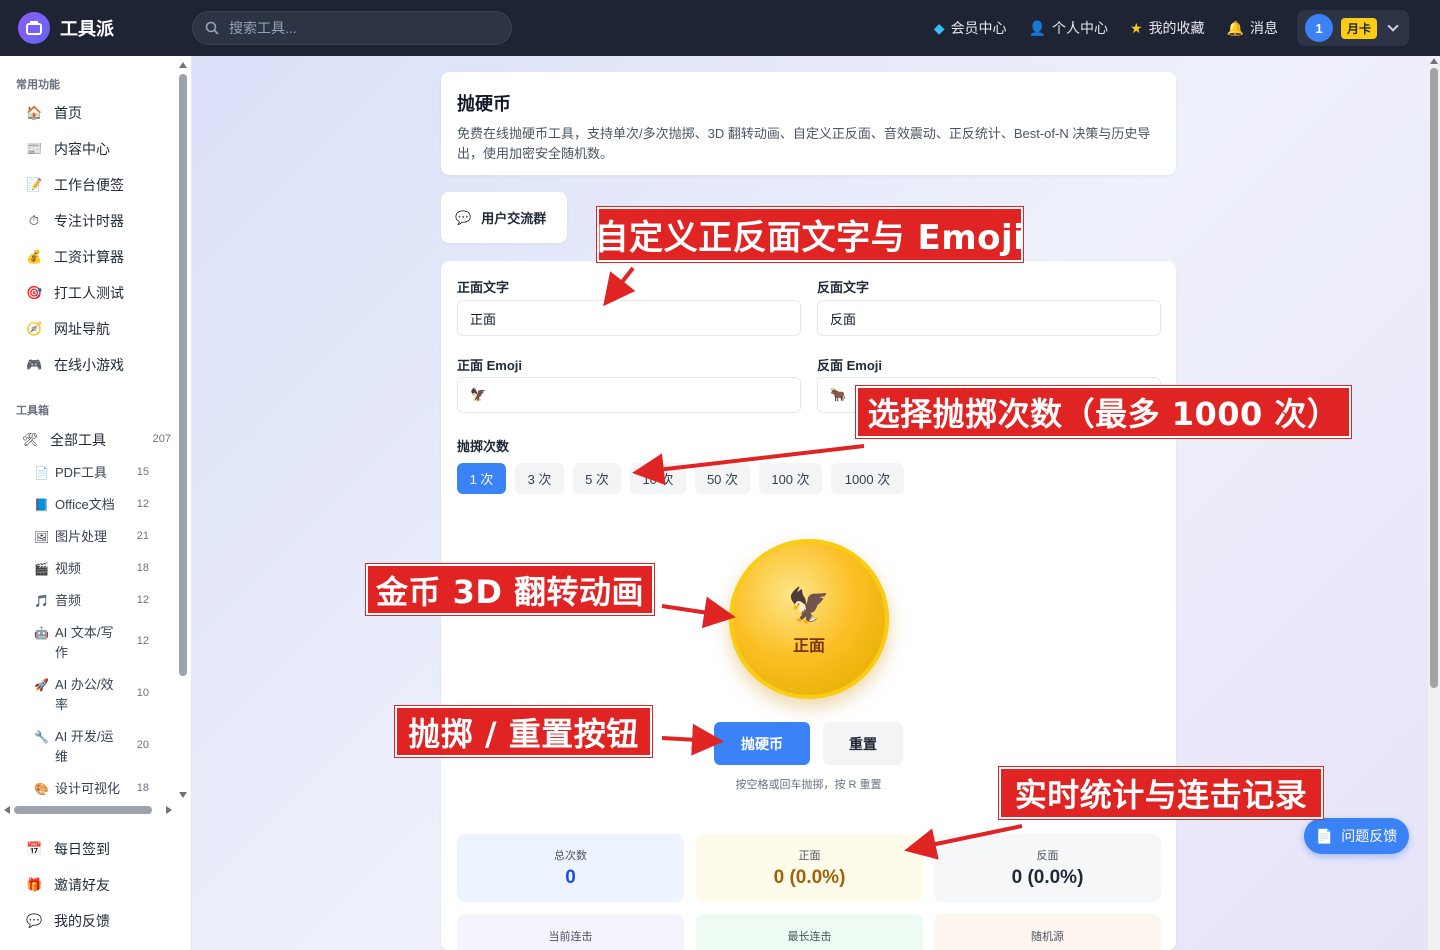 Image resolution: width=1440 pixels, height=950 pixels. What do you see at coordinates (629, 318) in the screenshot?
I see `front-text-input: 正面` at bounding box center [629, 318].